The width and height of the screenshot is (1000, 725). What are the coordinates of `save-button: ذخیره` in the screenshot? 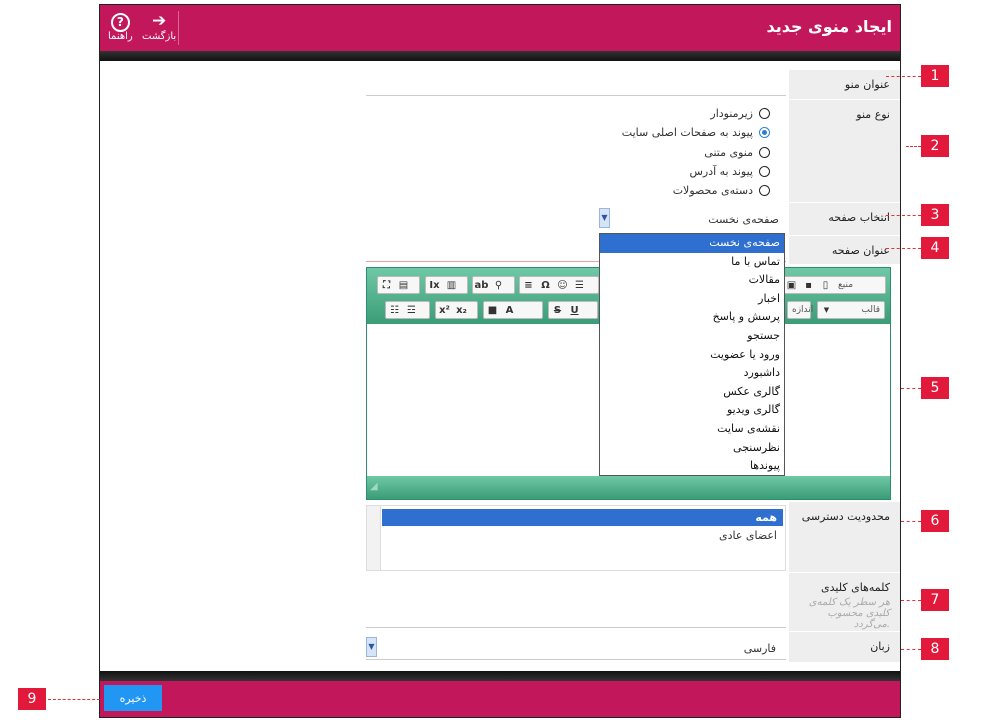 It's located at (133, 698).